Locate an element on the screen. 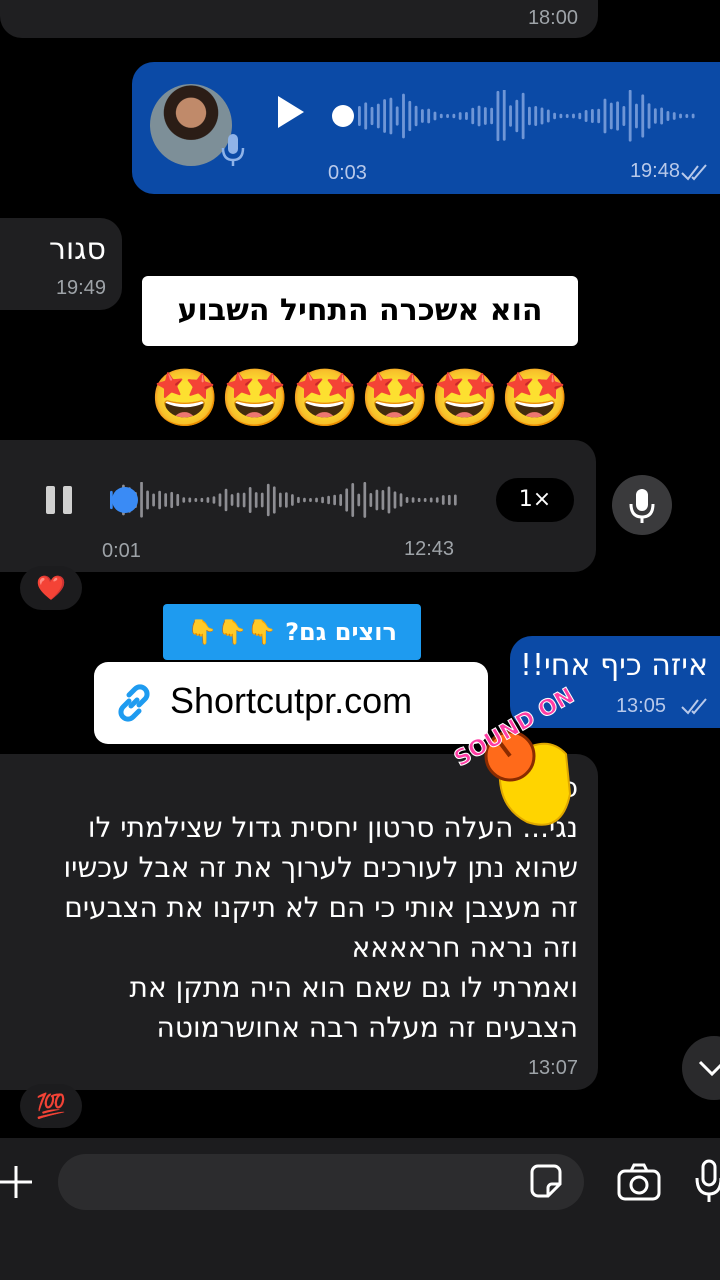 The height and width of the screenshot is (1280, 720). plus-icon is located at coordinates (17, 1182).